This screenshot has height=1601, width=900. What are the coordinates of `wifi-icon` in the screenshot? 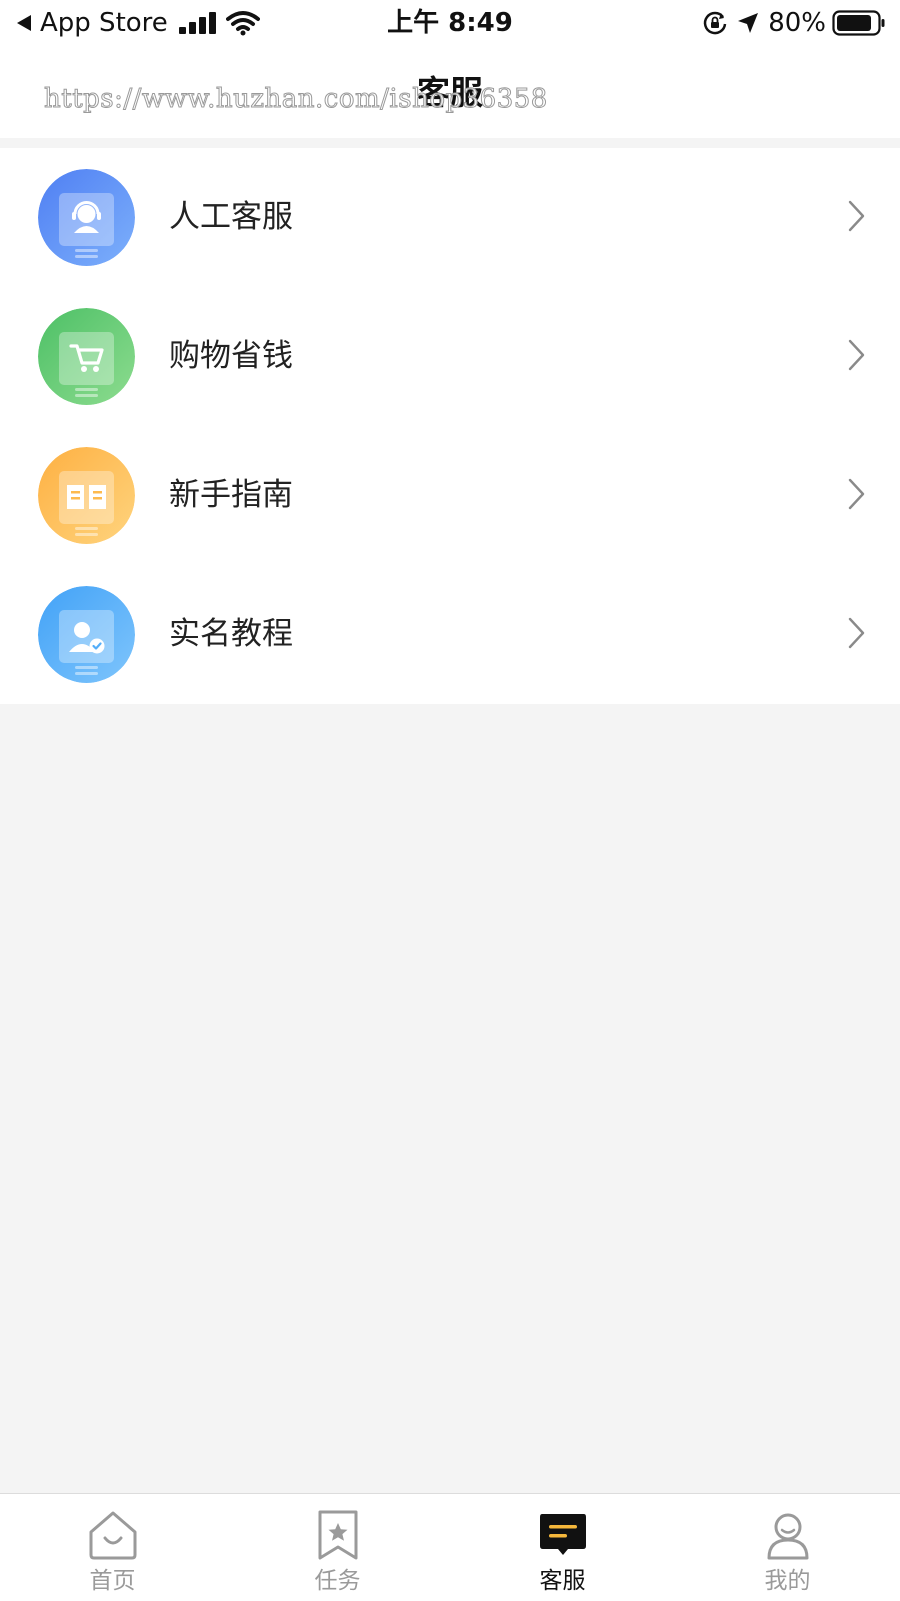 It's located at (242, 23).